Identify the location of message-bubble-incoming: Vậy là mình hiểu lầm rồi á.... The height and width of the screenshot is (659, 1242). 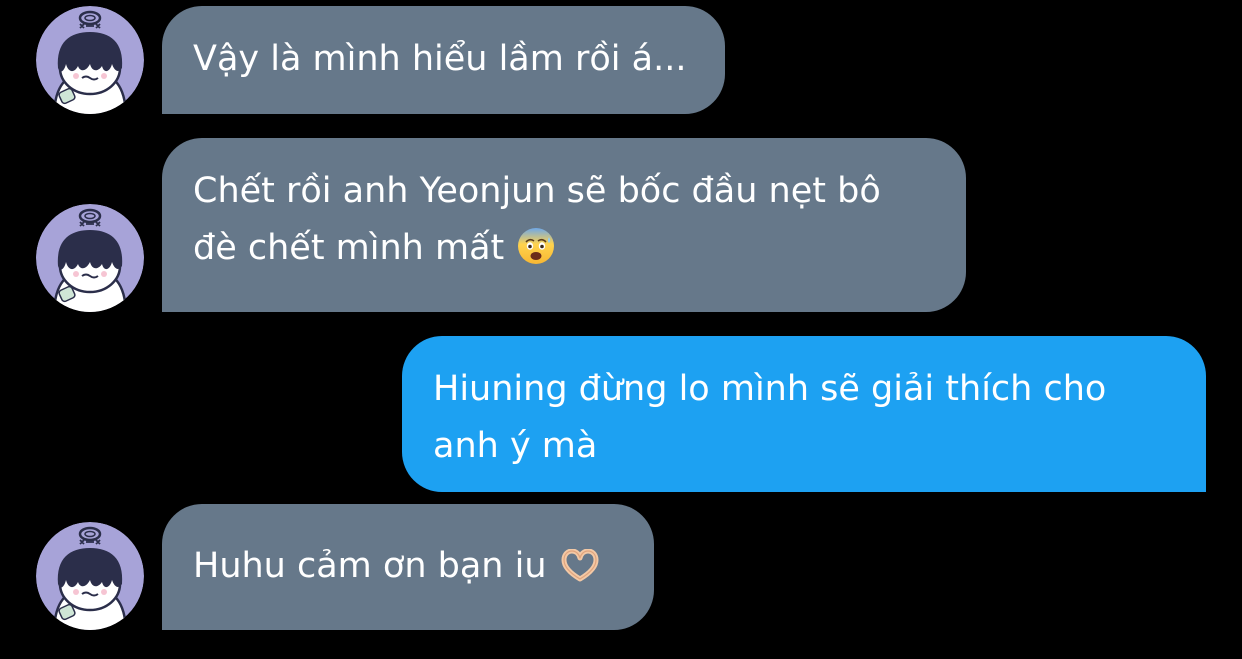
(443, 60).